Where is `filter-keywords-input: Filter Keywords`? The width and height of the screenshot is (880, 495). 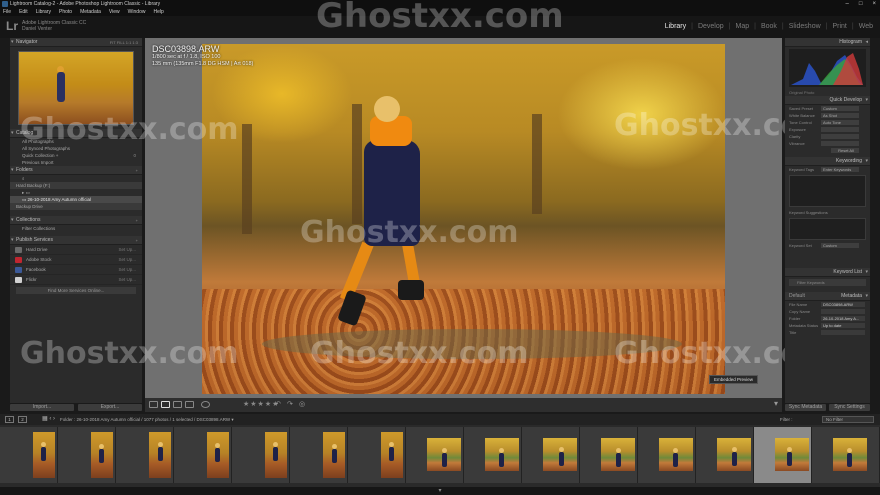 filter-keywords-input: Filter Keywords is located at coordinates (827, 282).